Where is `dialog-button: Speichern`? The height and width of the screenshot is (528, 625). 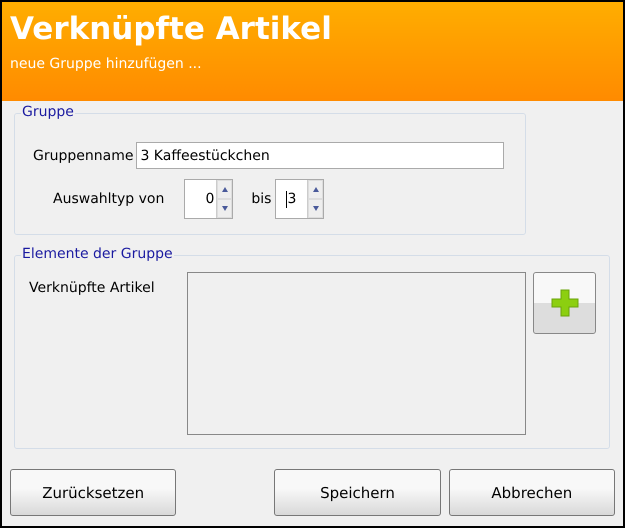 dialog-button: Speichern is located at coordinates (357, 492).